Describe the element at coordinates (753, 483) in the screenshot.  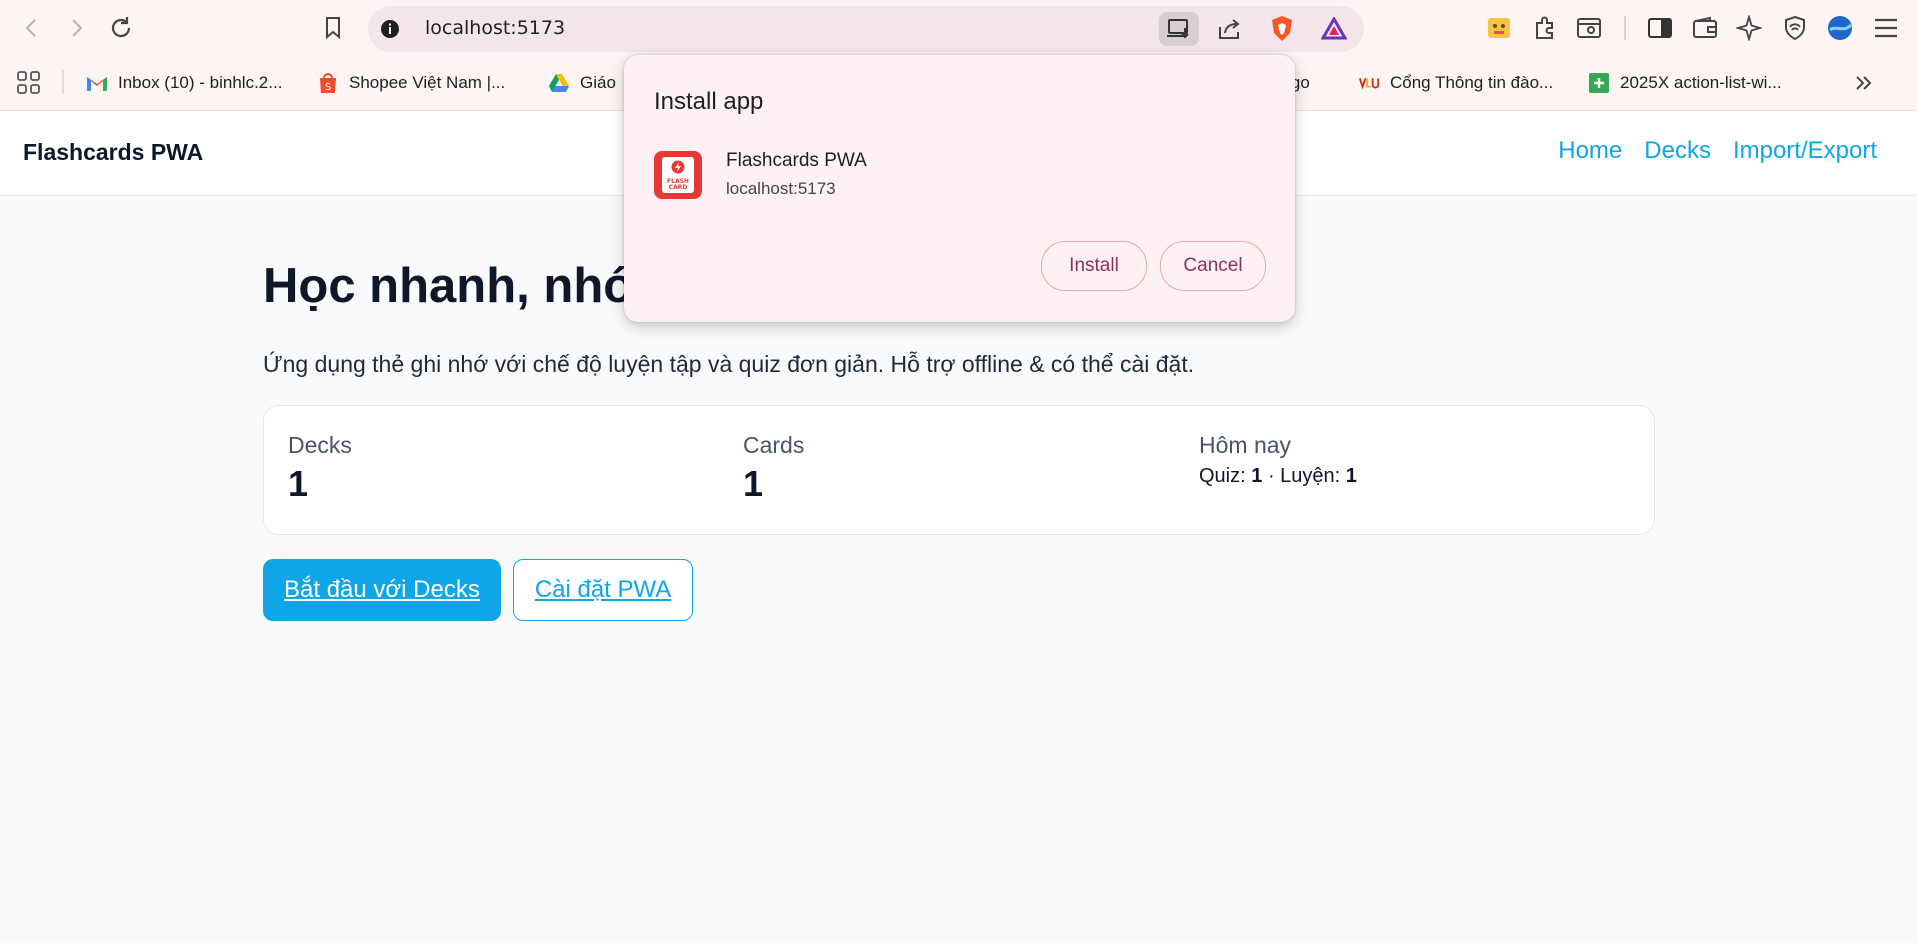
I see `stat-cards-value: 1` at that location.